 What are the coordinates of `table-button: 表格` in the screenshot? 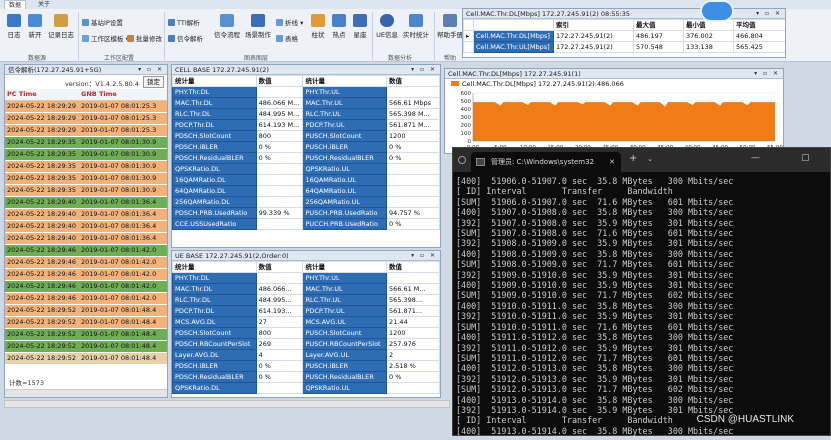 It's located at (287, 38).